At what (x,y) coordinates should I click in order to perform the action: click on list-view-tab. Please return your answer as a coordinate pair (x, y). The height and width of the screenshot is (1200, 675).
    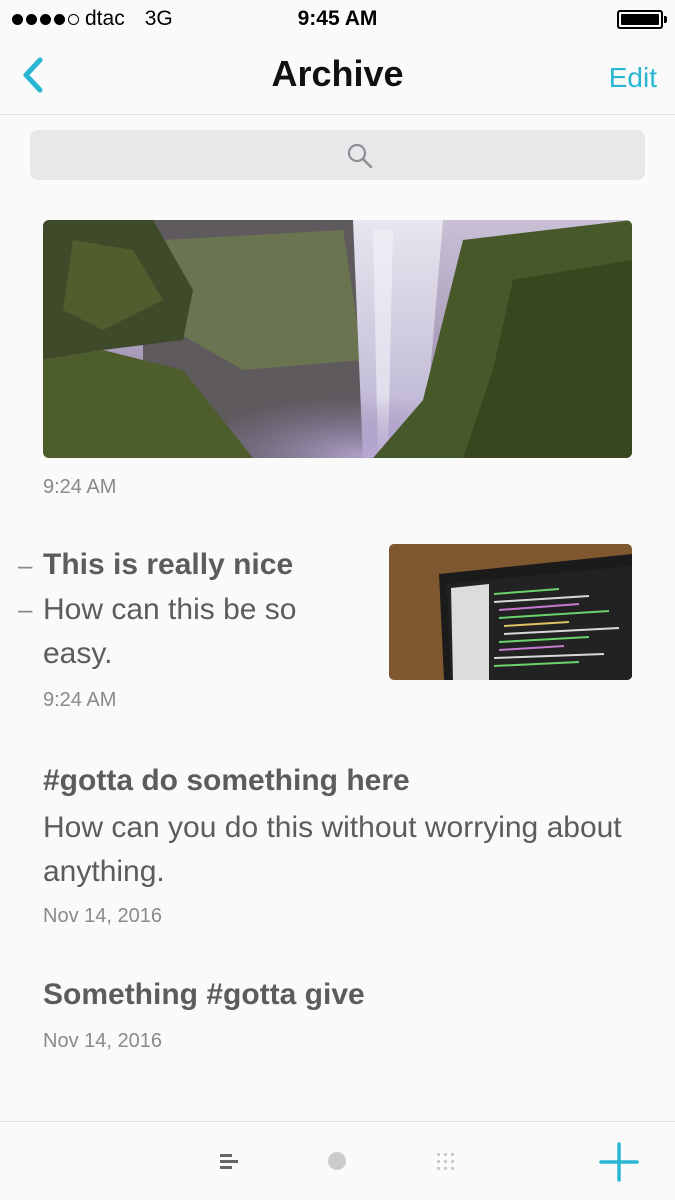
    Looking at the image, I should click on (228, 1164).